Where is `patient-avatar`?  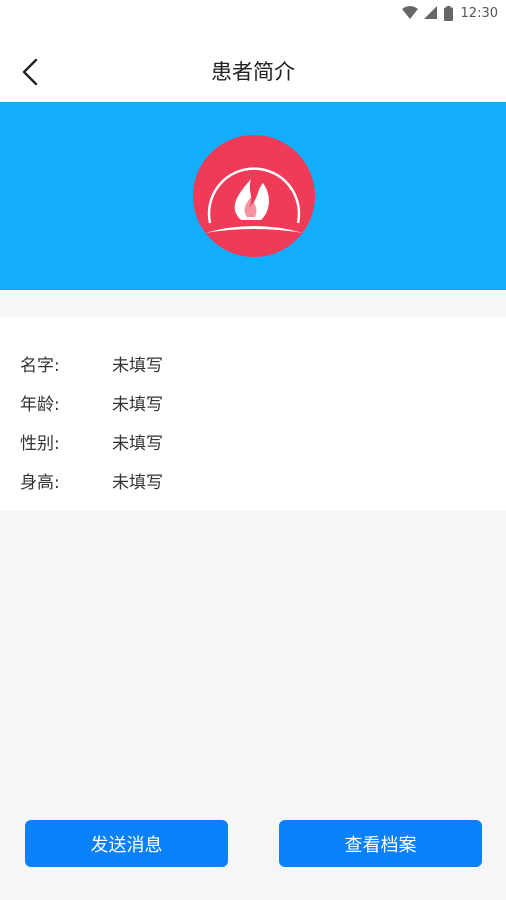
patient-avatar is located at coordinates (254, 196).